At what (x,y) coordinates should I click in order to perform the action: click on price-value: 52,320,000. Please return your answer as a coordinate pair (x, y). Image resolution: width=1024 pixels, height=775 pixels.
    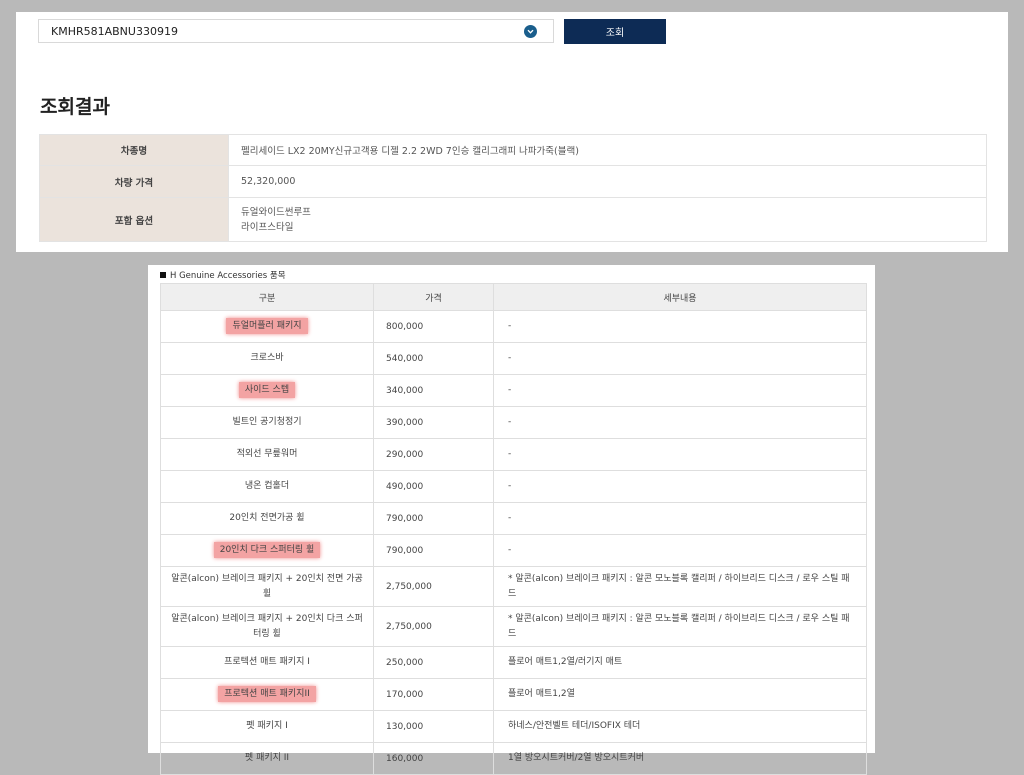
    Looking at the image, I should click on (607, 181).